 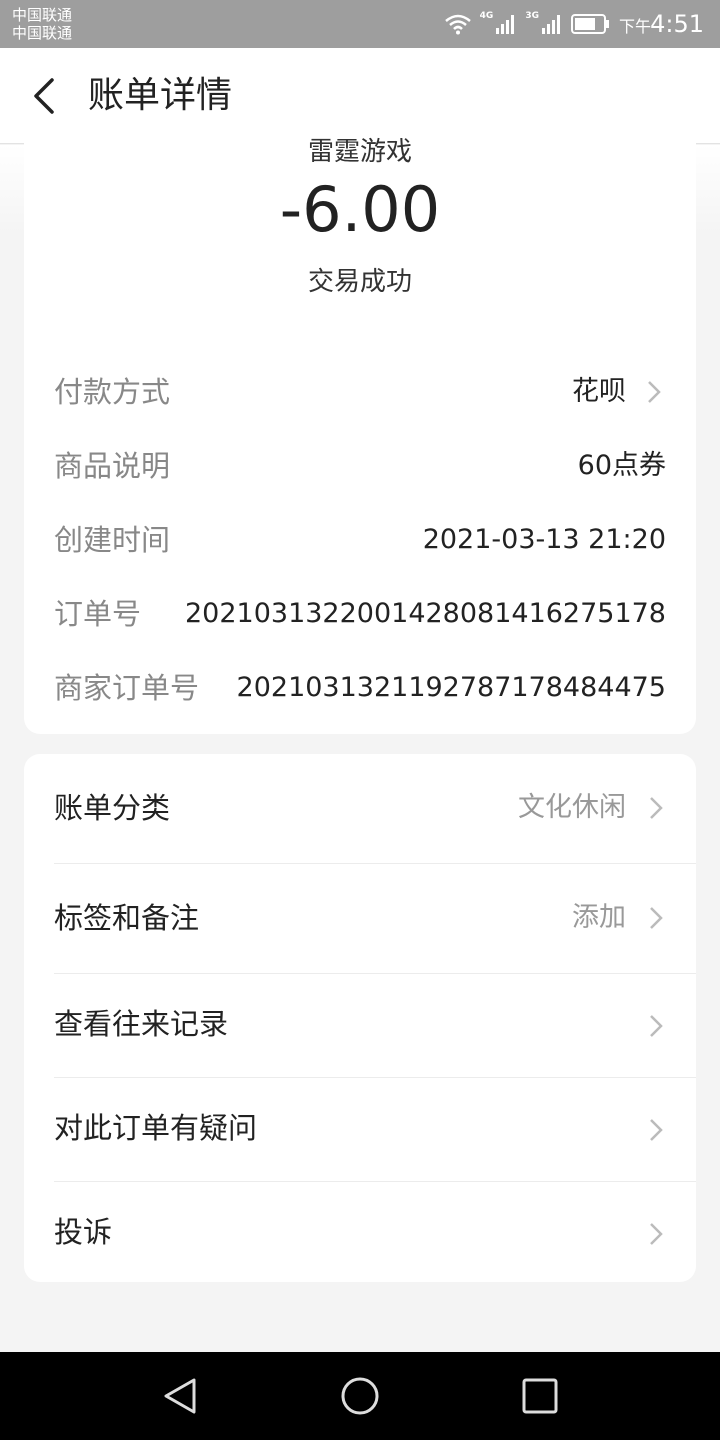 I want to click on status-bar: 中国联通 中国联通 4G 3G 下午 4:51, so click(x=360, y=24).